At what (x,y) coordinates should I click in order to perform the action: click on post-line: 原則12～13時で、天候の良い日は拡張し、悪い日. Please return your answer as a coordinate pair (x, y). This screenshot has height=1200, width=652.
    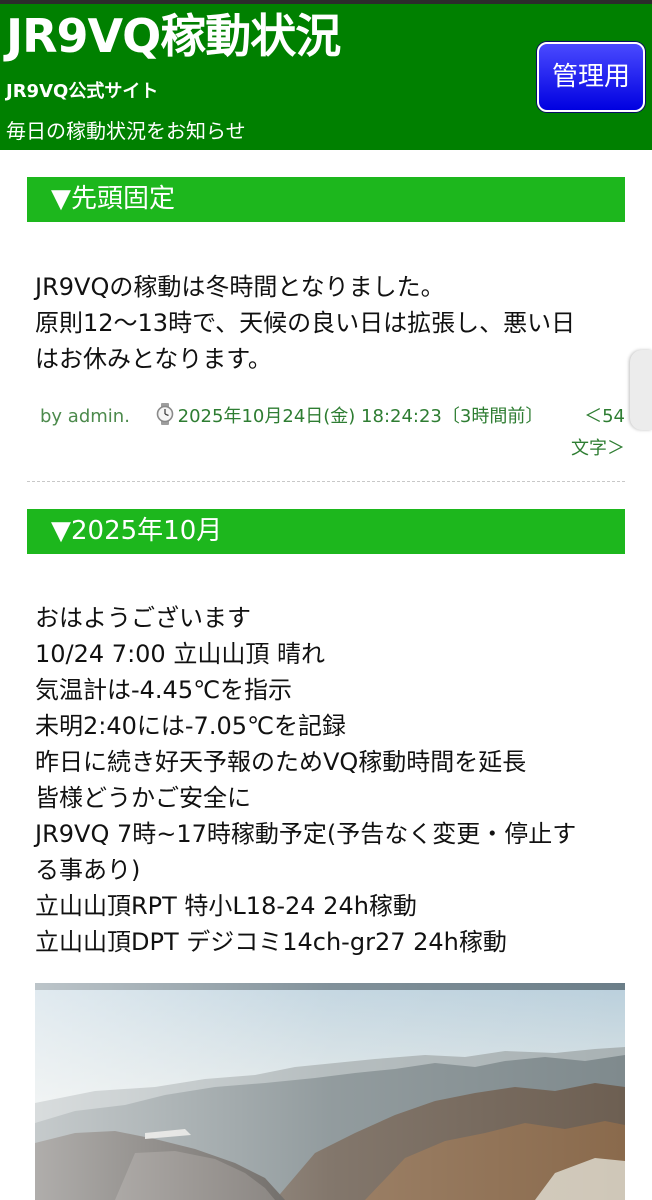
    Looking at the image, I should click on (305, 323).